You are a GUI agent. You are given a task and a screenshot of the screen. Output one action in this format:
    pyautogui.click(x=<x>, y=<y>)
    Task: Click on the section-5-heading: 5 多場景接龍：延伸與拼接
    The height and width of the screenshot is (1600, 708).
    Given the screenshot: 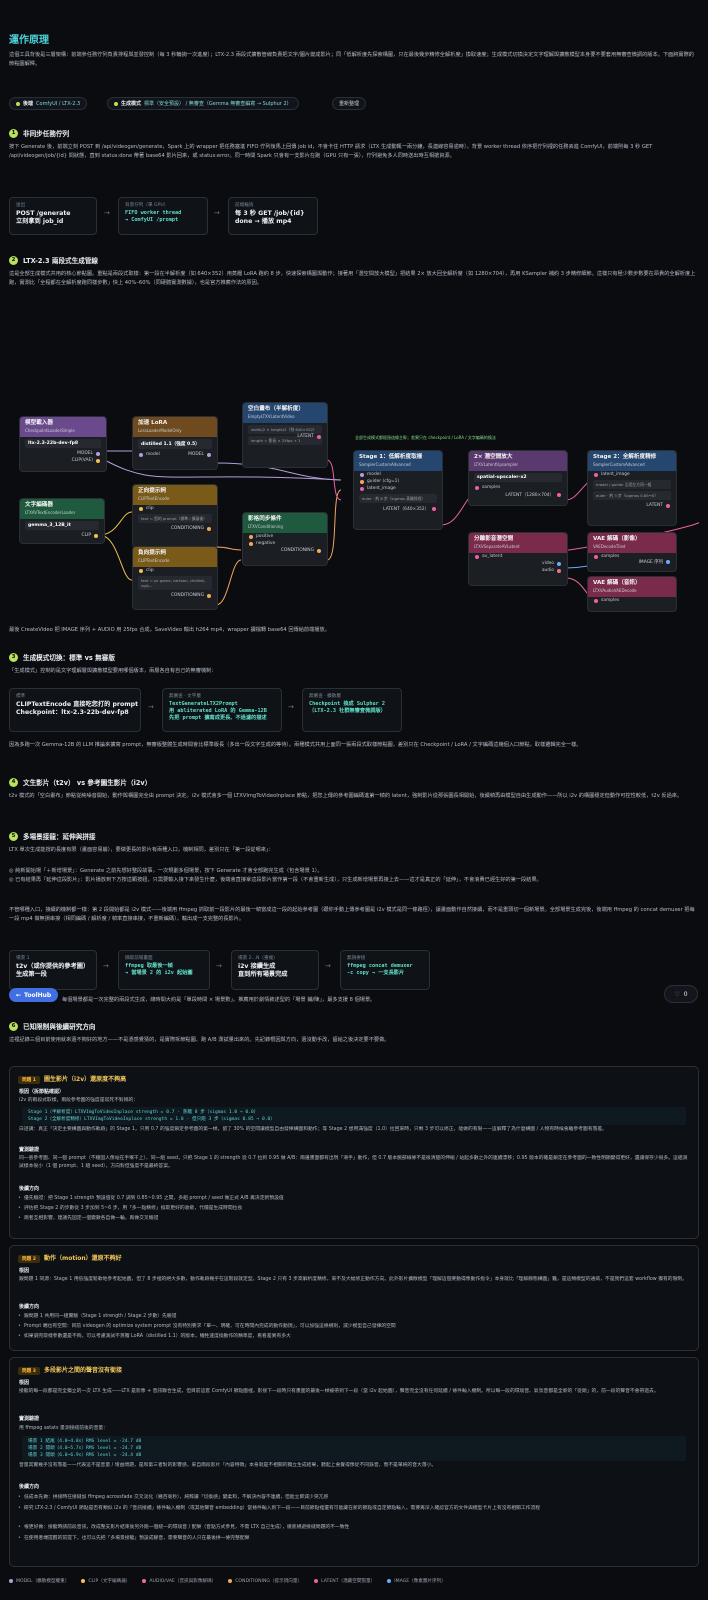 What is the action you would take?
    pyautogui.click(x=52, y=836)
    